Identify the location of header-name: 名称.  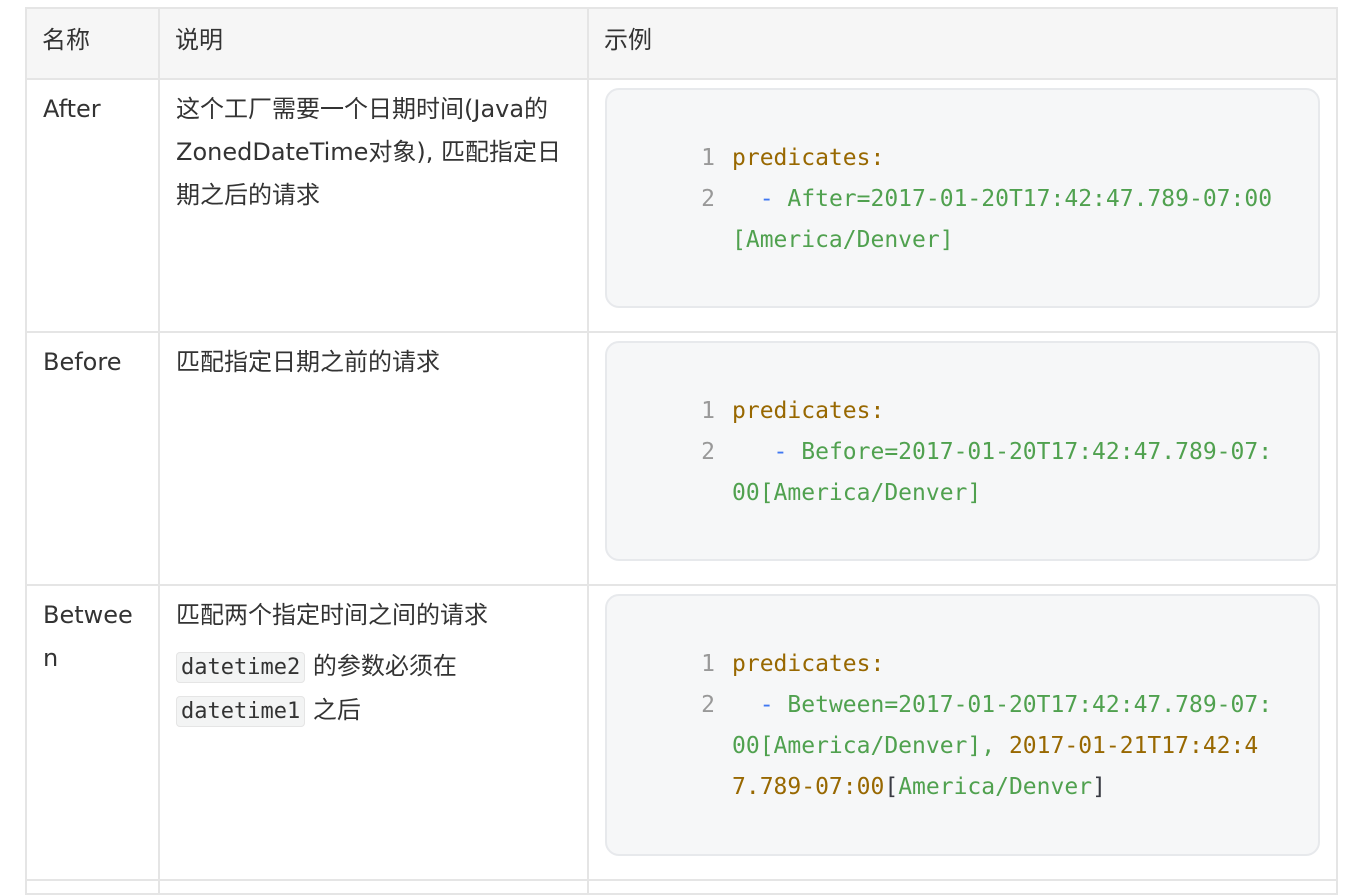
(92, 43).